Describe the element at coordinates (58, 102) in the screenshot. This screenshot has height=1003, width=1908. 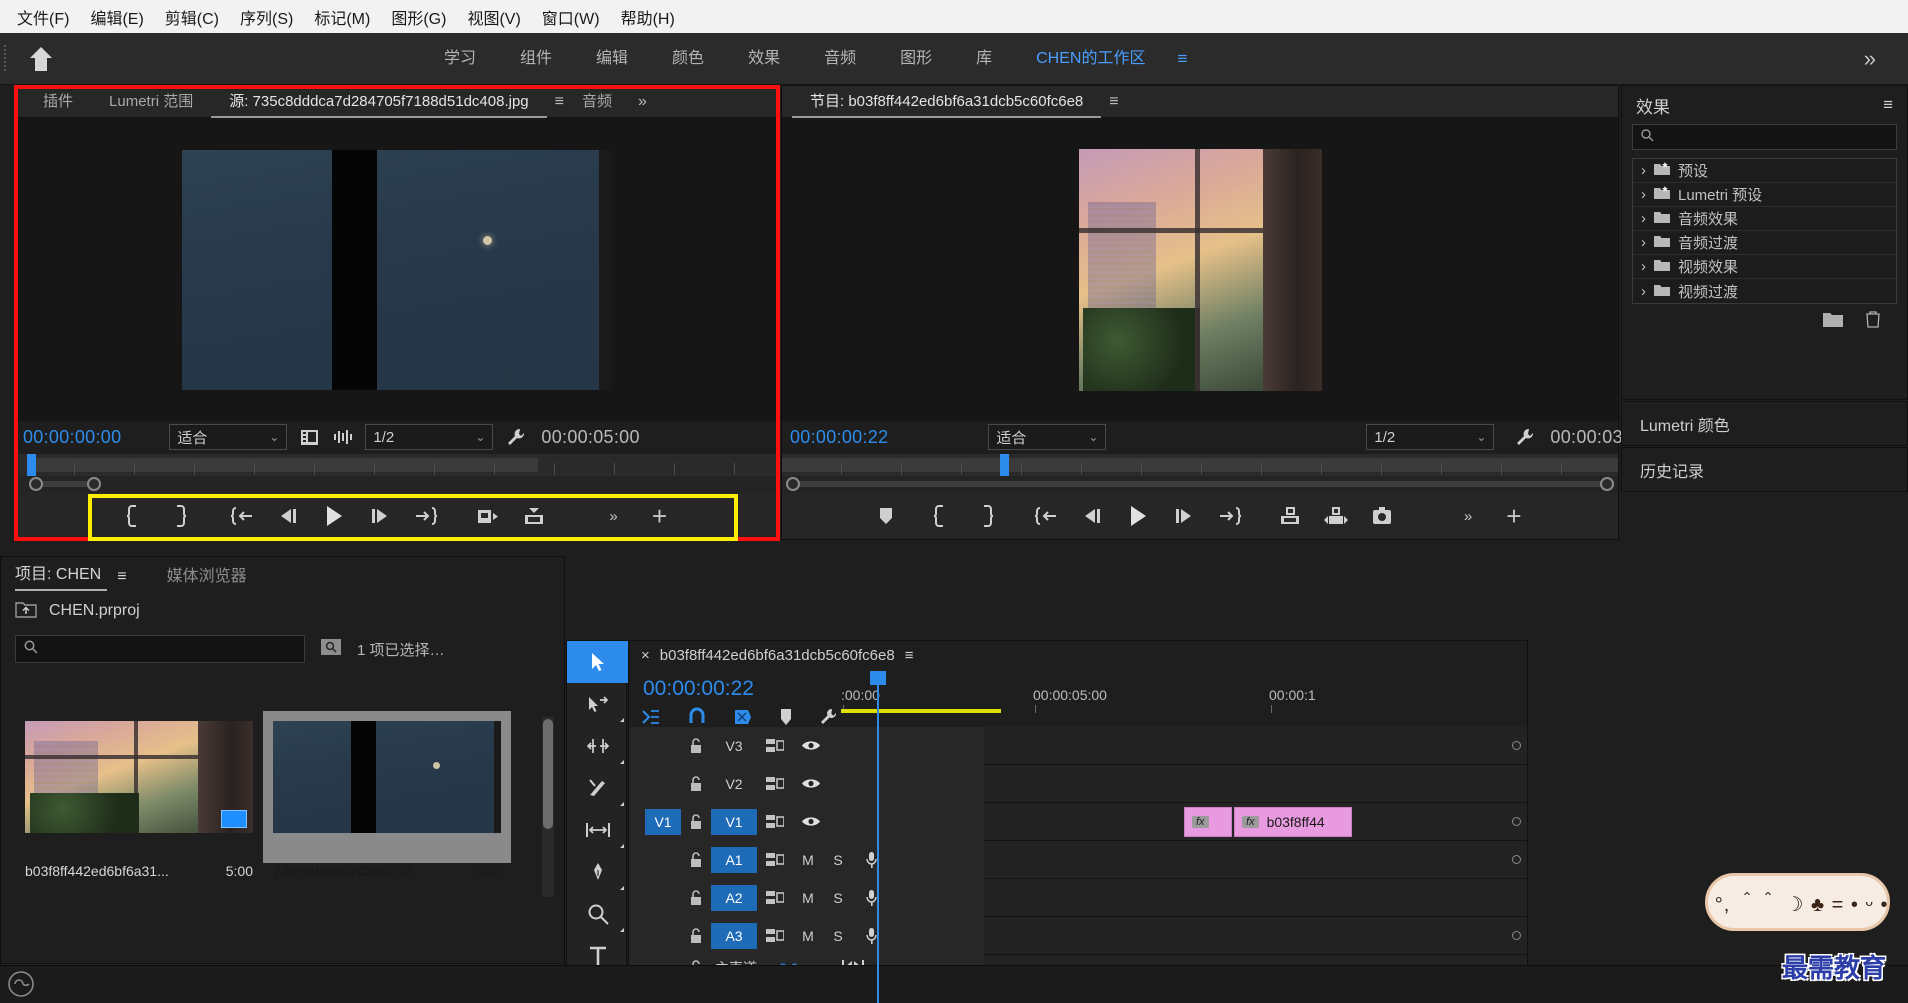
I see `tab-plugins: 插件` at that location.